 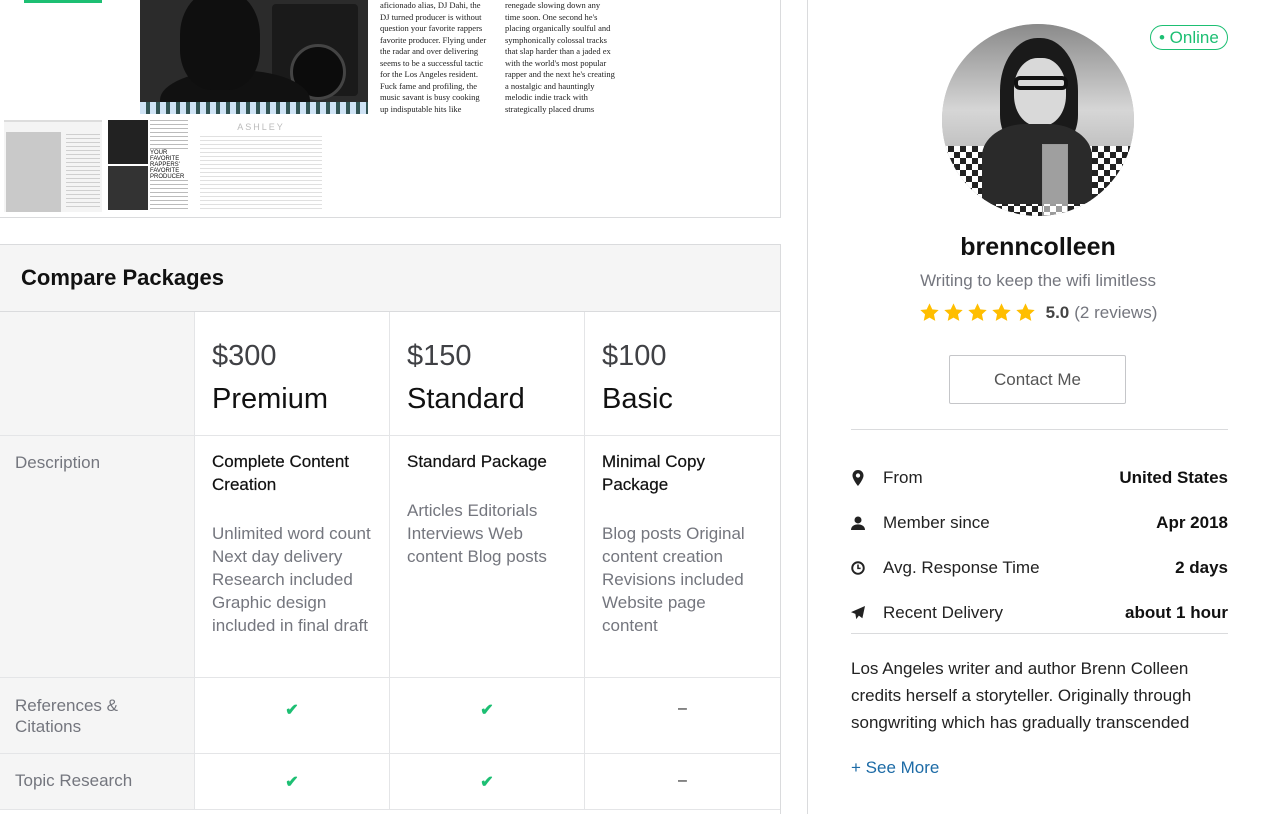 I want to click on package-name: Basic, so click(x=637, y=399).